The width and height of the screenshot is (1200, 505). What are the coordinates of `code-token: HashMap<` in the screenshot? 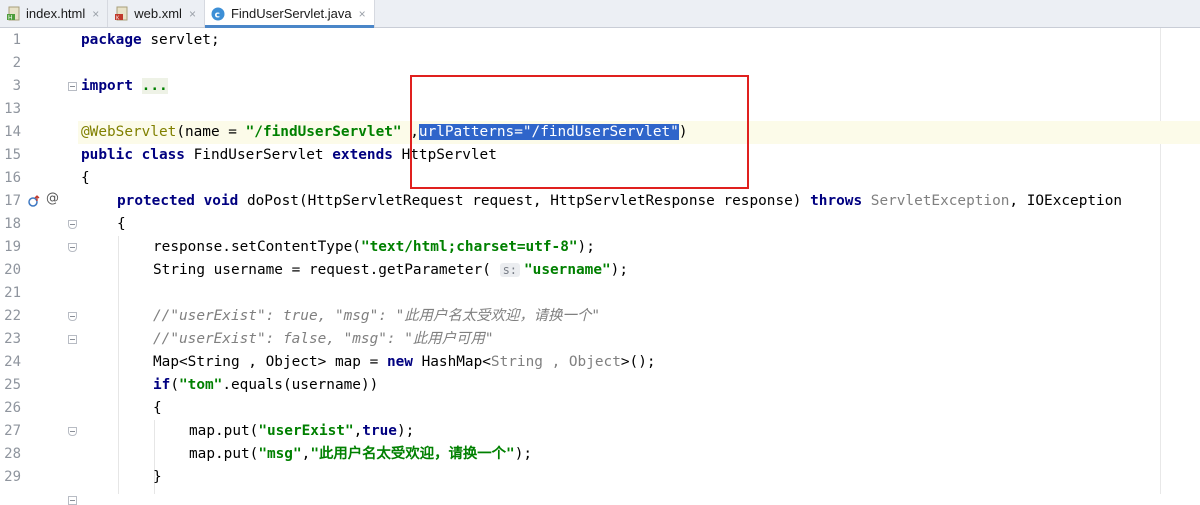 It's located at (451, 362).